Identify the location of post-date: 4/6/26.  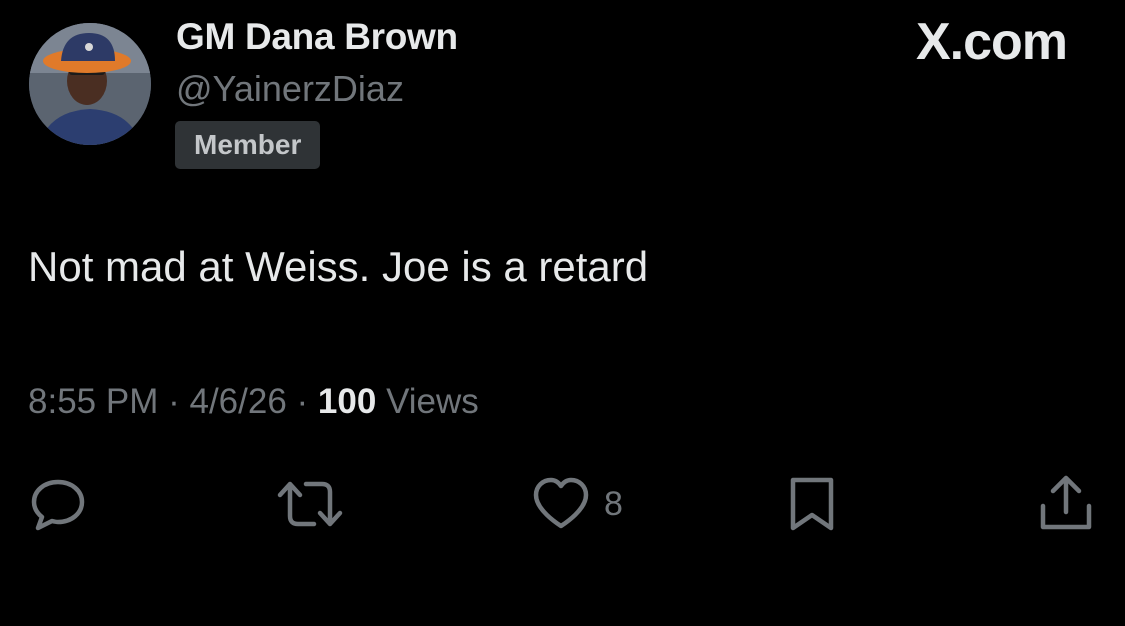
(237, 401).